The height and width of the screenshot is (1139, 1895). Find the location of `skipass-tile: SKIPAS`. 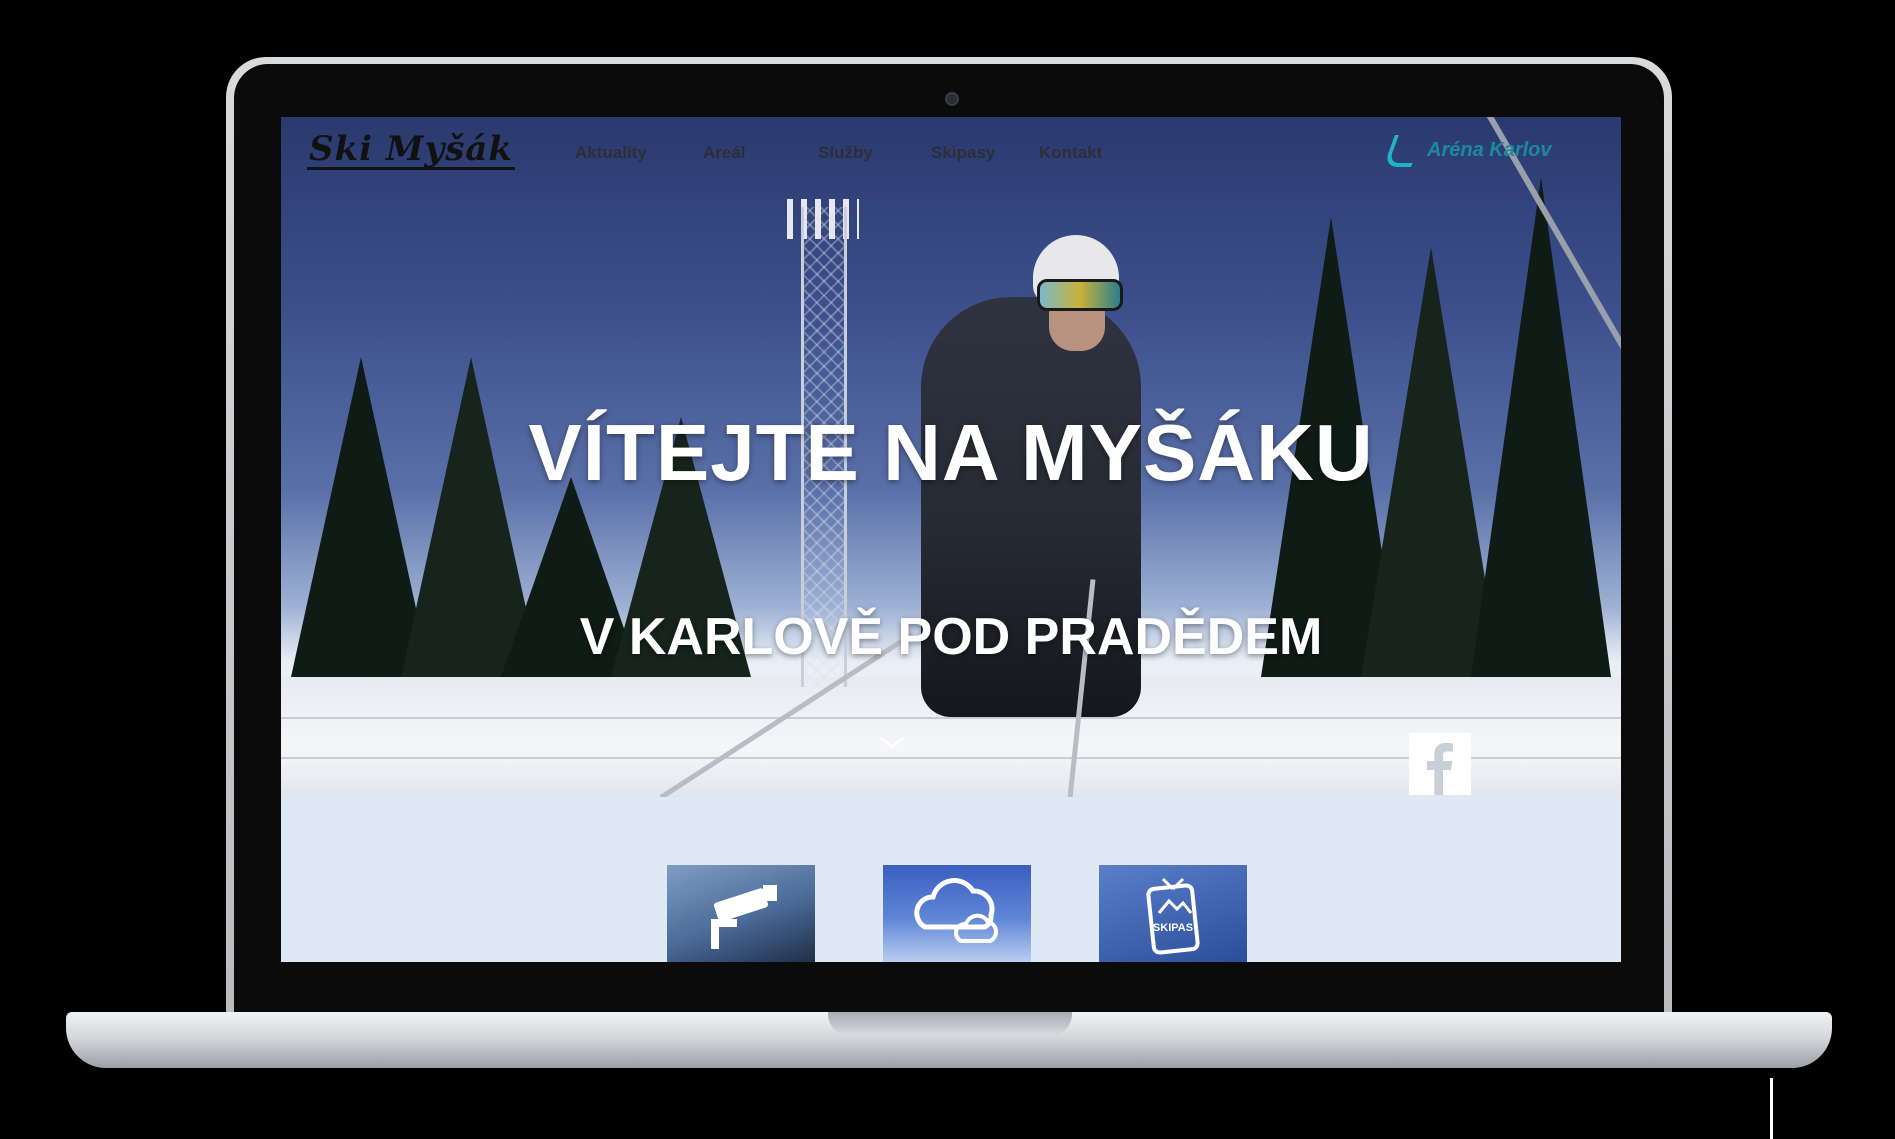

skipass-tile: SKIPAS is located at coordinates (1173, 913).